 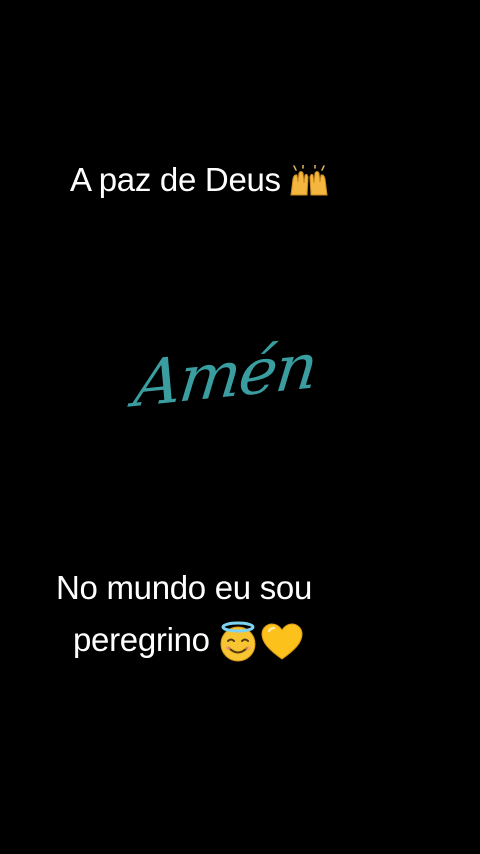 What do you see at coordinates (141, 639) in the screenshot?
I see `caption-bottom-line2-text: peregrino` at bounding box center [141, 639].